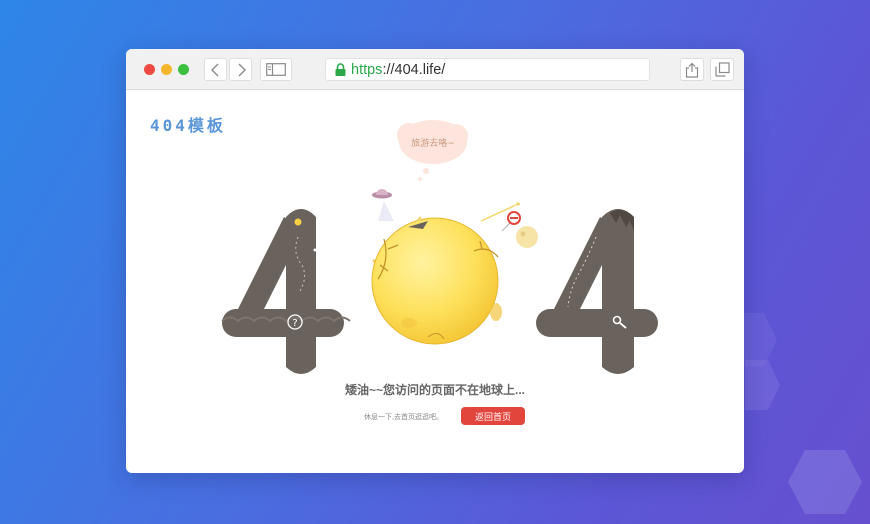 The width and height of the screenshot is (870, 524). I want to click on sub-message: 休息一下,去首页逛逛吧。, so click(403, 417).